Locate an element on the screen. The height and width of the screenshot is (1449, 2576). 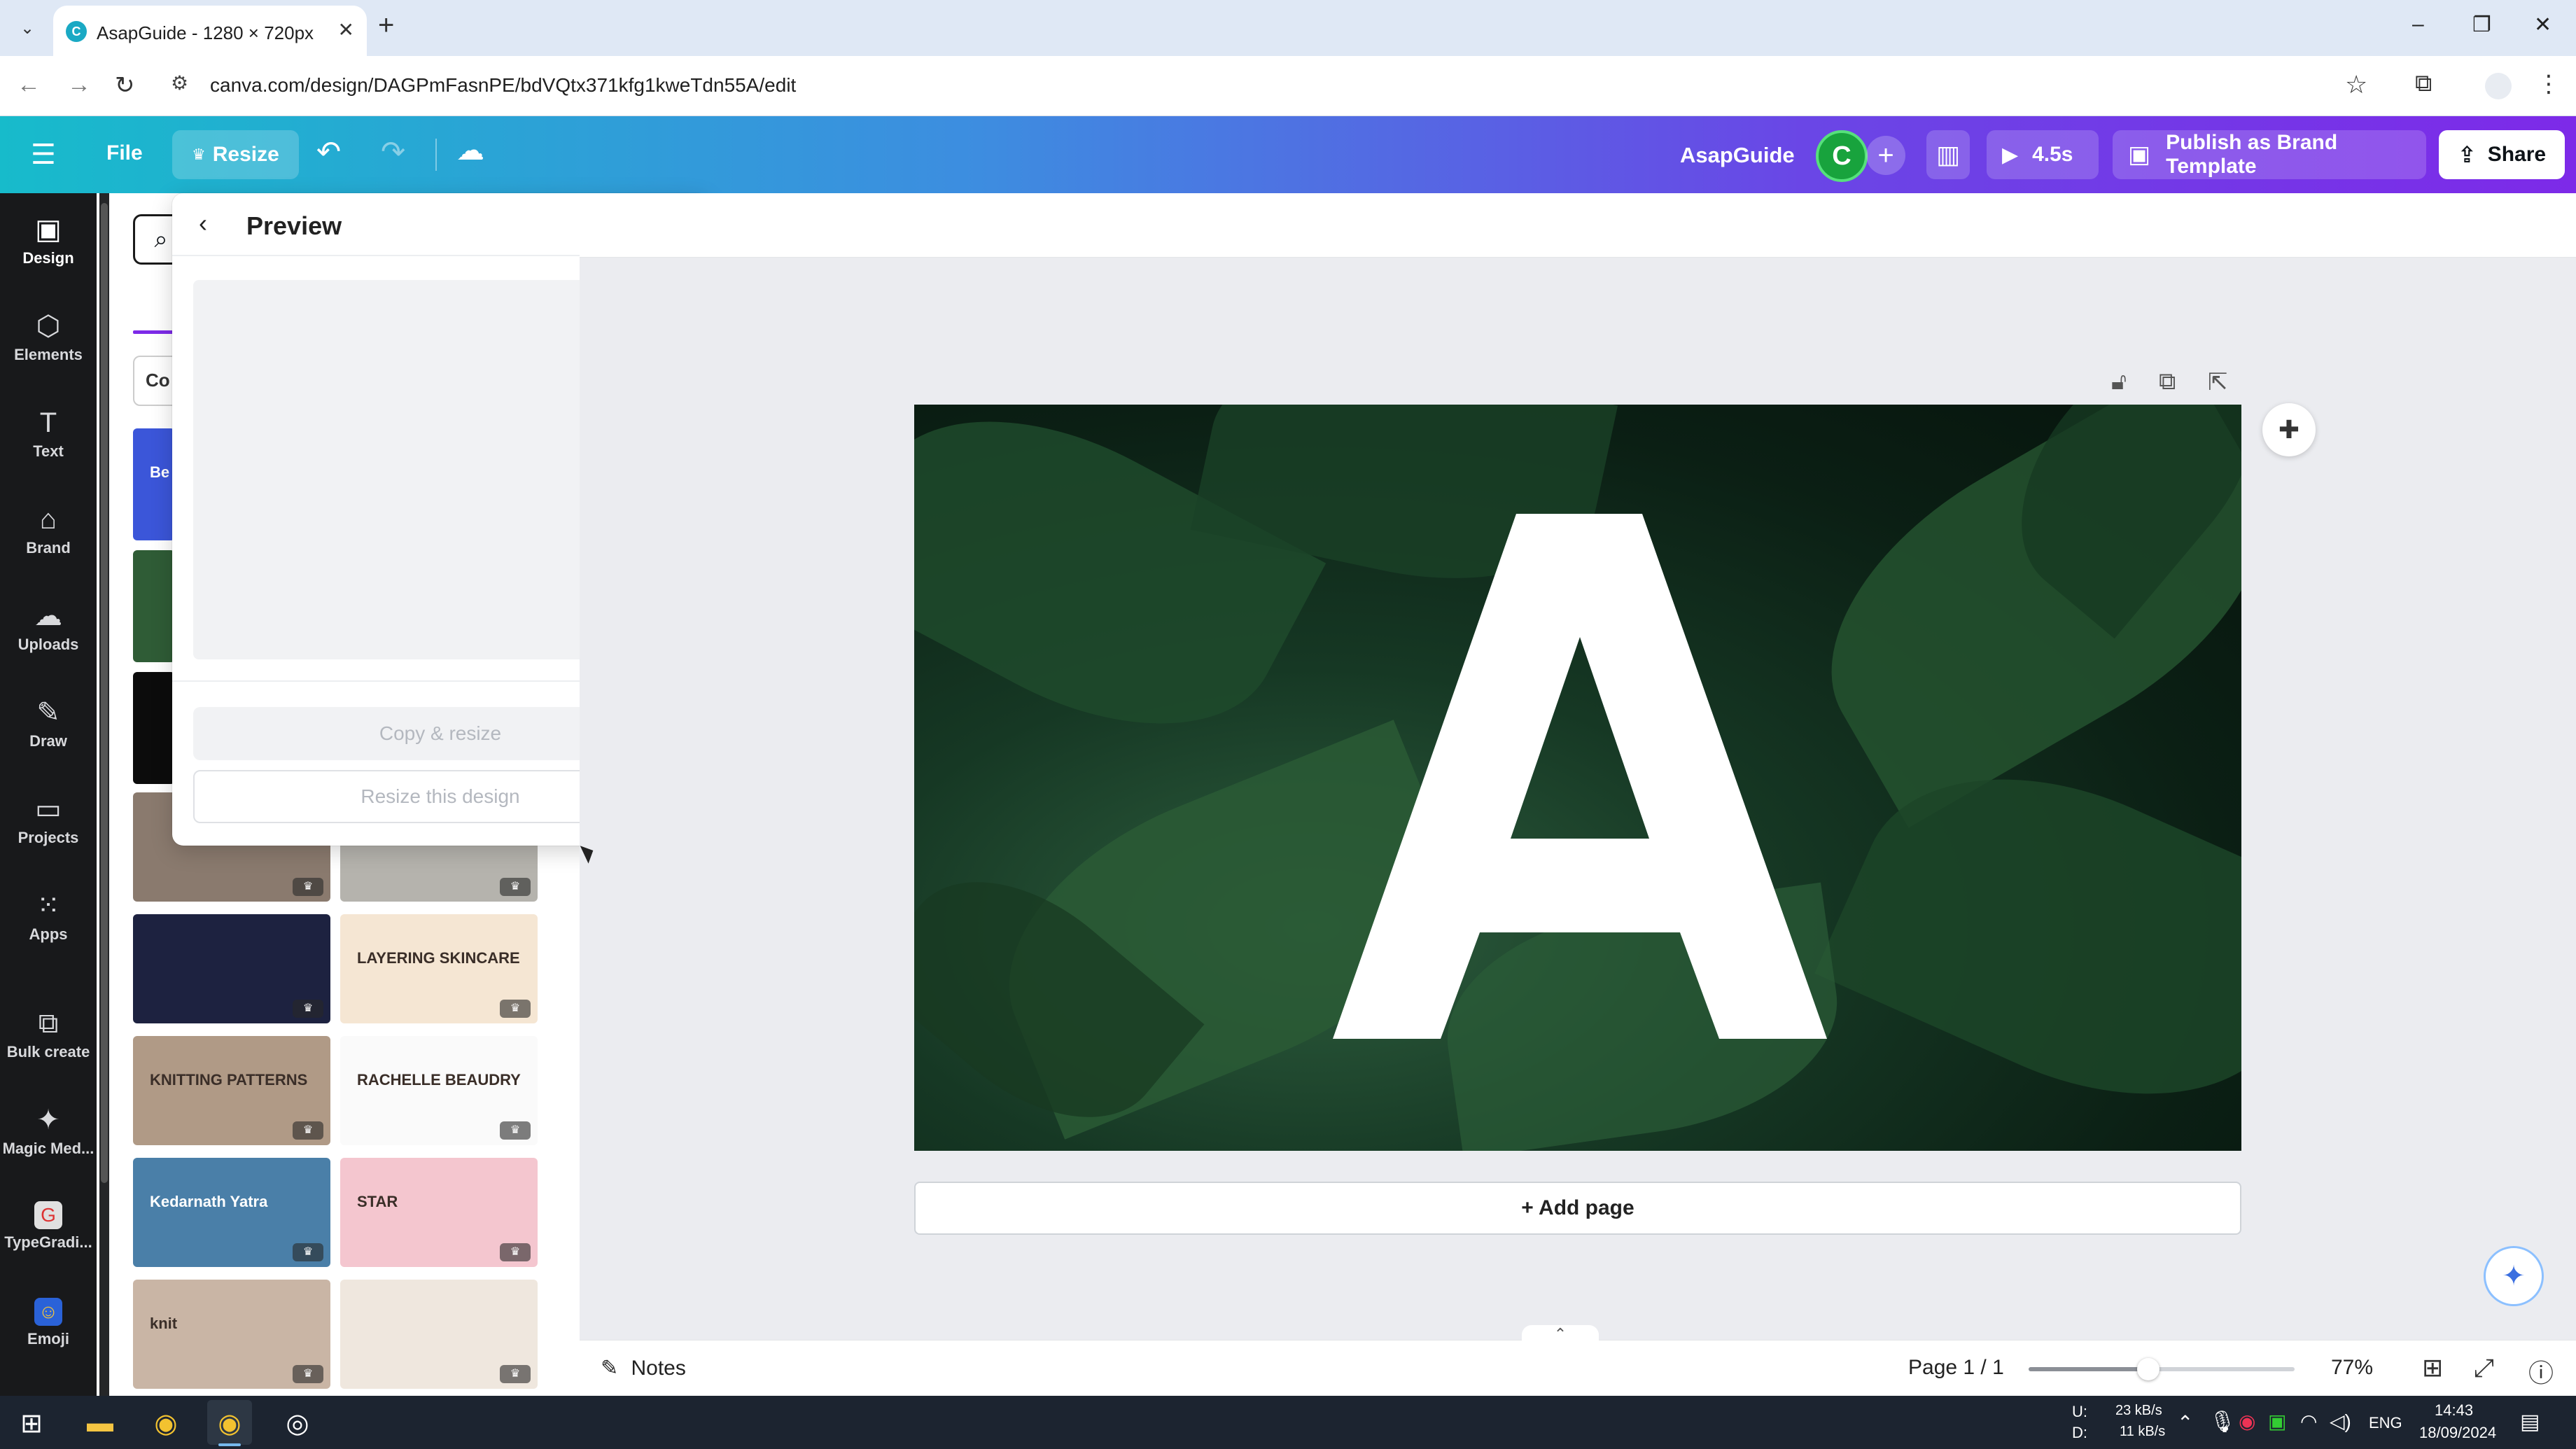
rail-item-text: T Text is located at coordinates (48, 434).